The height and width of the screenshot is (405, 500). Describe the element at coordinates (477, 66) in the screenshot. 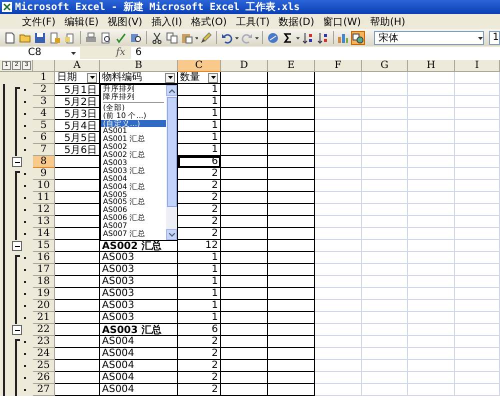

I see `column-header: I` at that location.